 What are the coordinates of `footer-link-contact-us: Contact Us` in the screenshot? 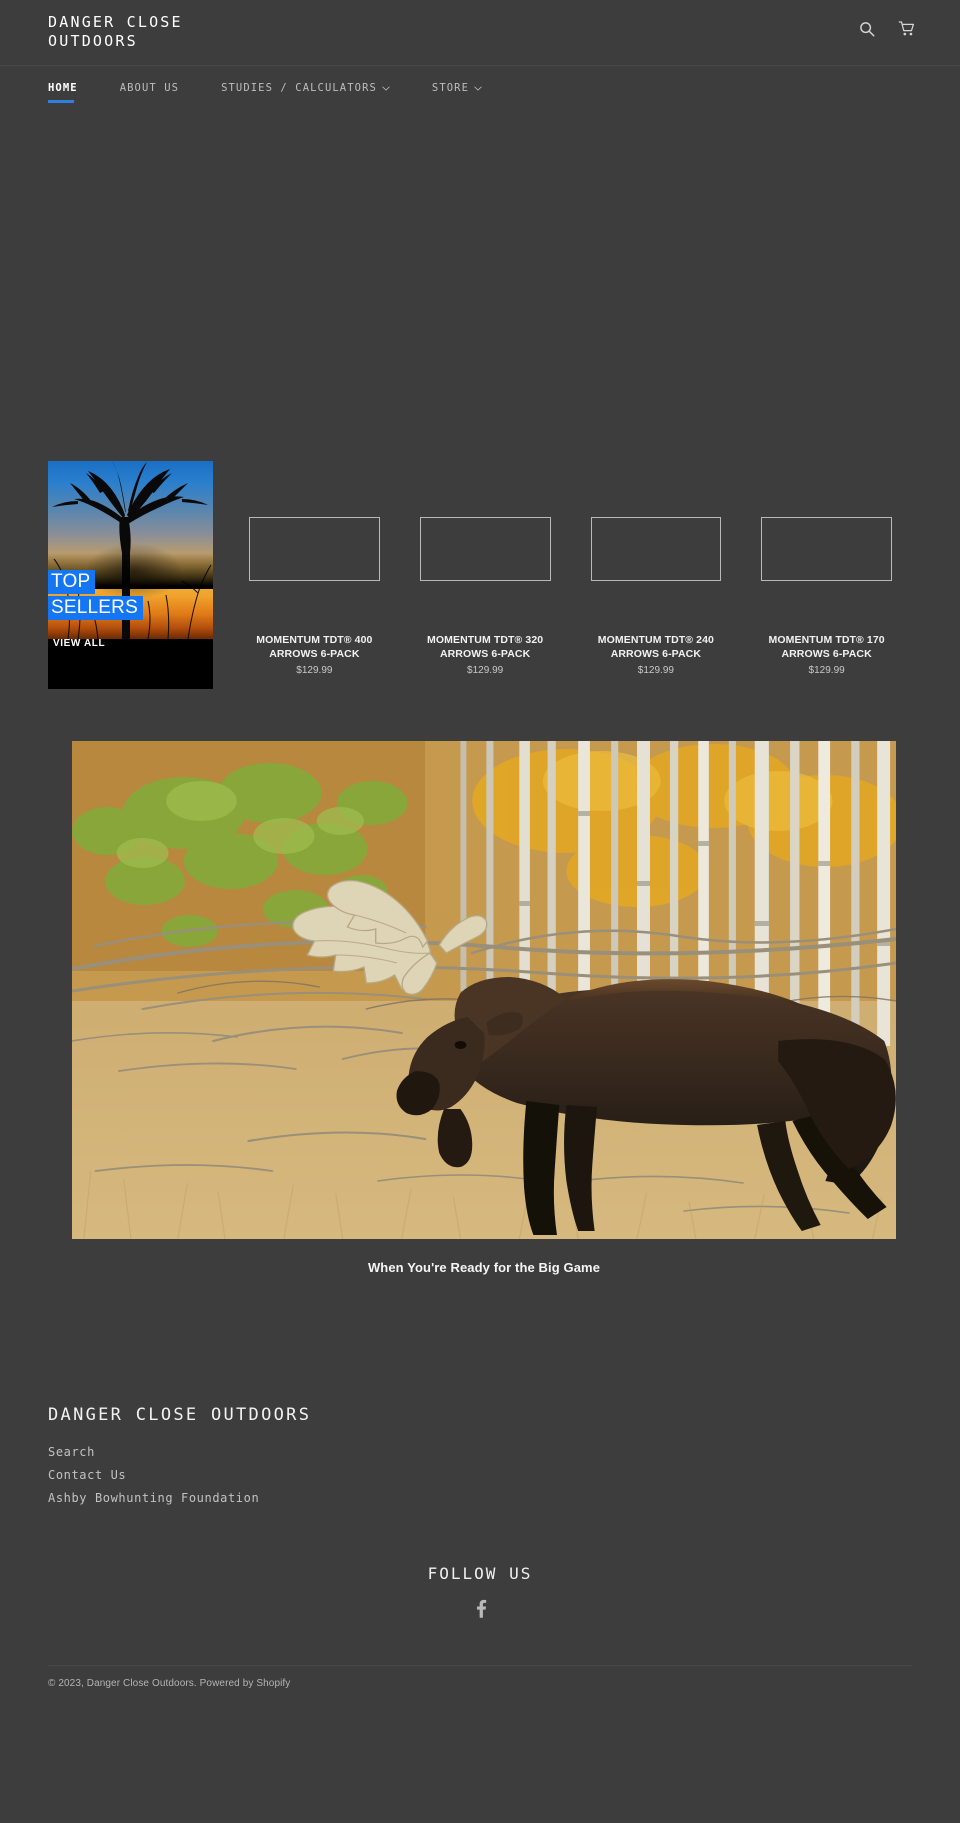 It's located at (480, 1475).